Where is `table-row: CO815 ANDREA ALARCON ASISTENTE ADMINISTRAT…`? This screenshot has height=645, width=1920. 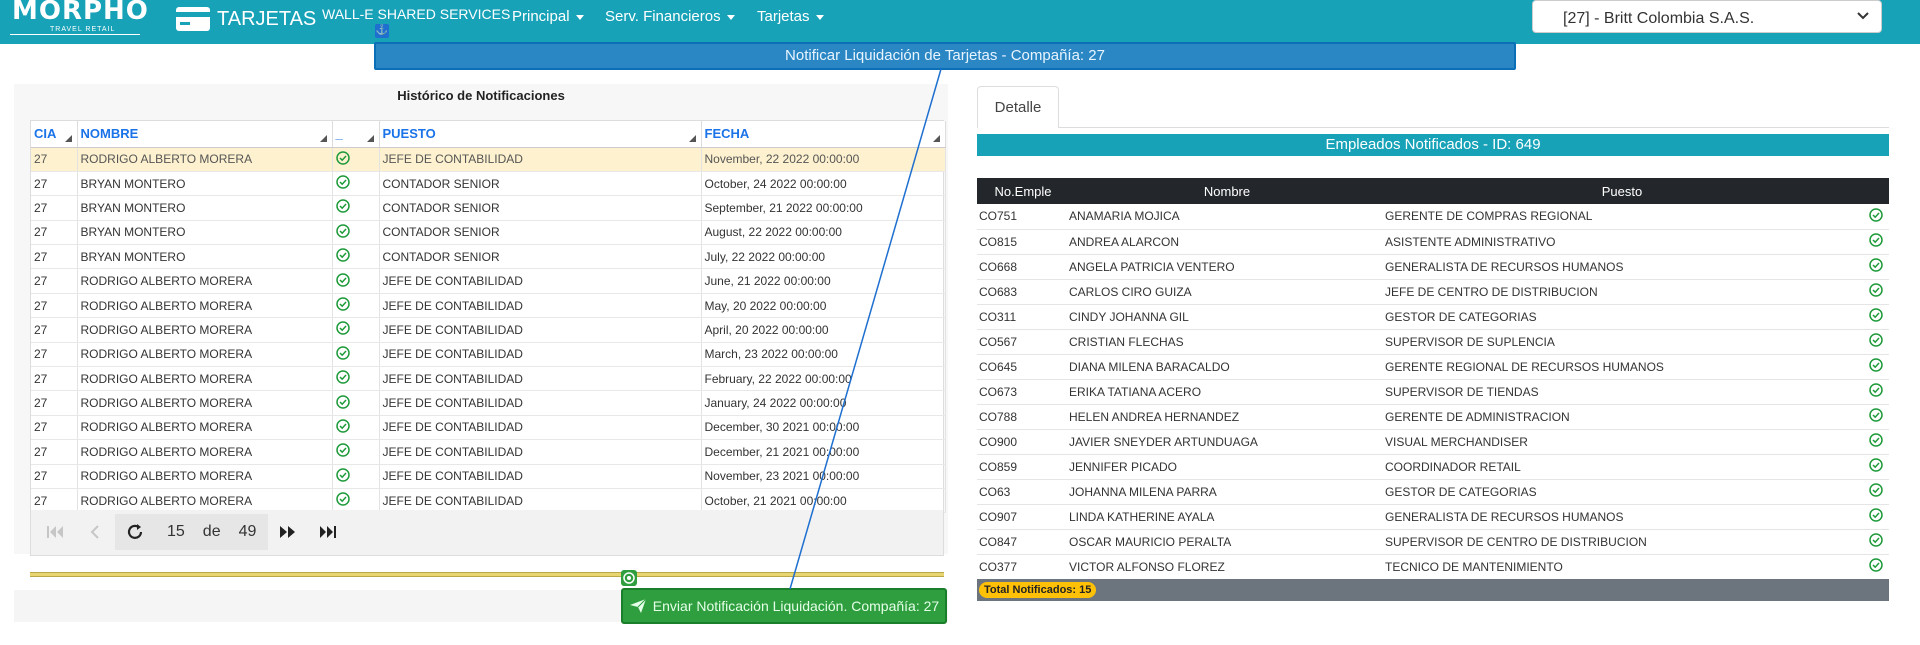 table-row: CO815 ANDREA ALARCON ASISTENTE ADMINISTRAT… is located at coordinates (1433, 242).